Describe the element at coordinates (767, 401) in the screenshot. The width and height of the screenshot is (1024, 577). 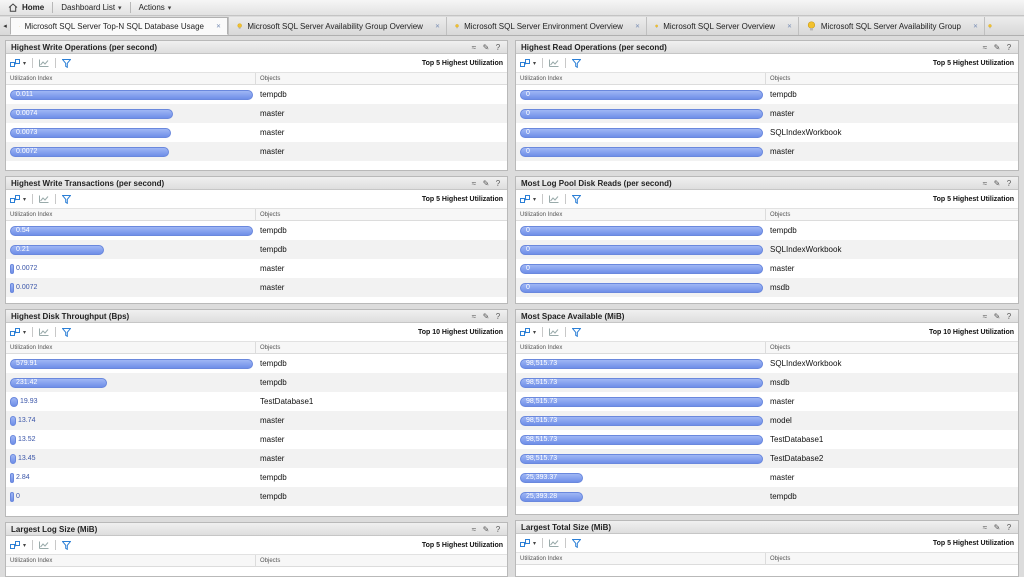
I see `table-row: 98,515.73 master` at that location.